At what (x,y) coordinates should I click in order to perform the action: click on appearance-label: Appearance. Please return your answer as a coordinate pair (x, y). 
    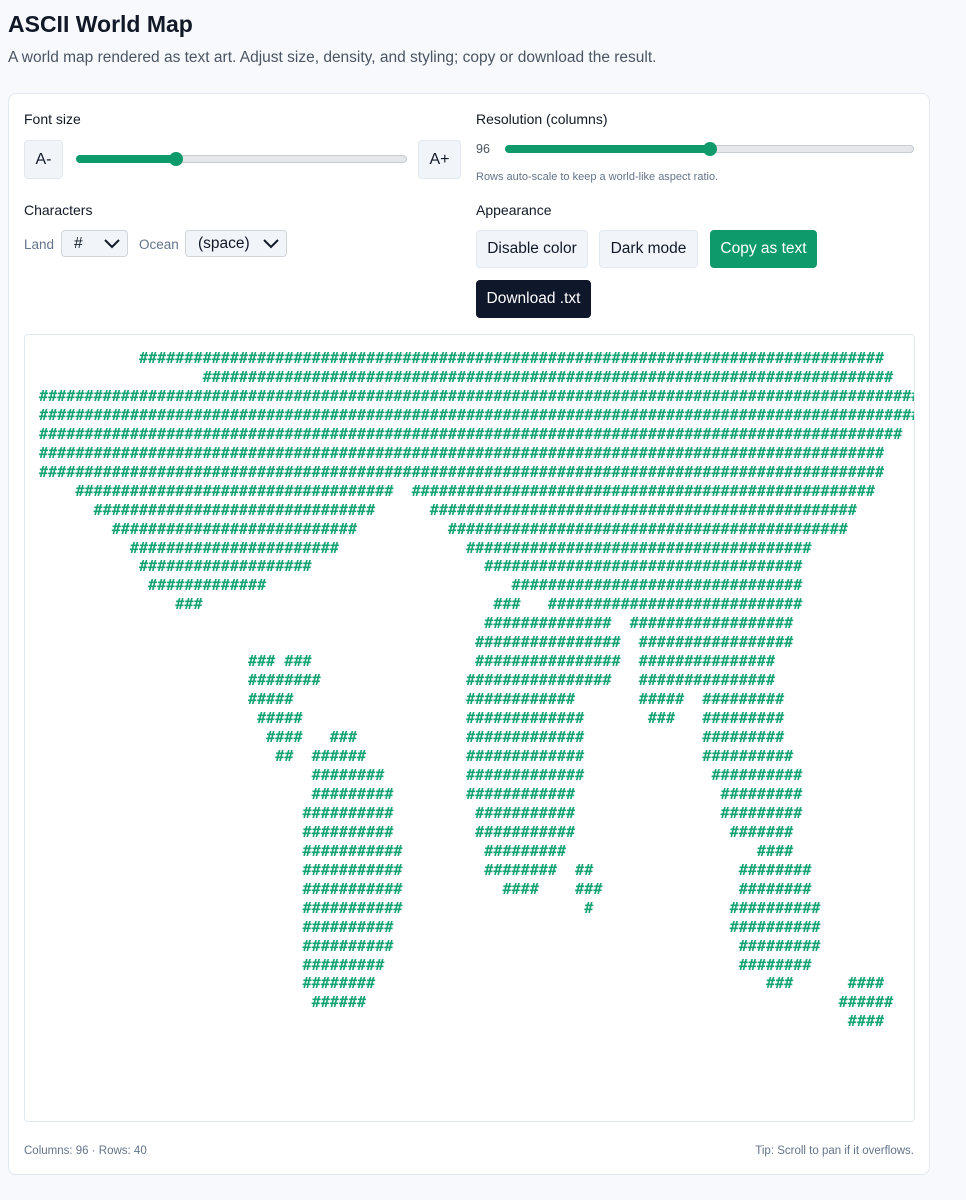
    Looking at the image, I should click on (514, 210).